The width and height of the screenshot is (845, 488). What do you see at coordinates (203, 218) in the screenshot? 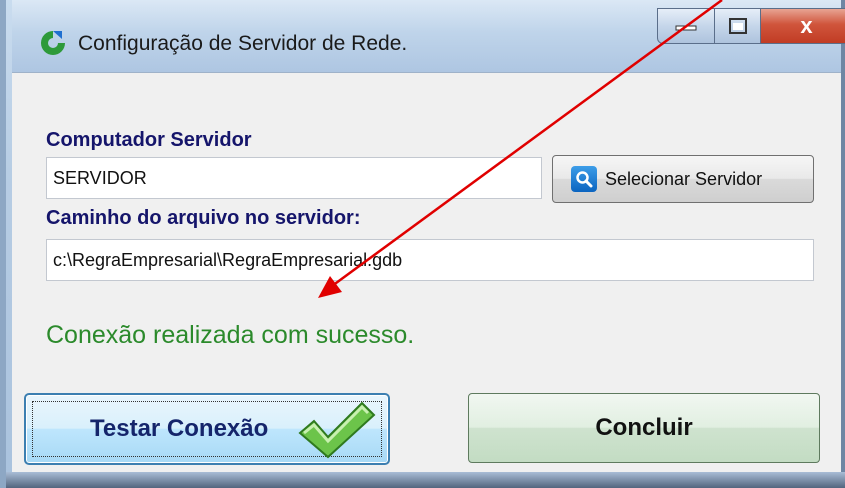
I see `path-label: Caminho do arquivo no servidor:` at bounding box center [203, 218].